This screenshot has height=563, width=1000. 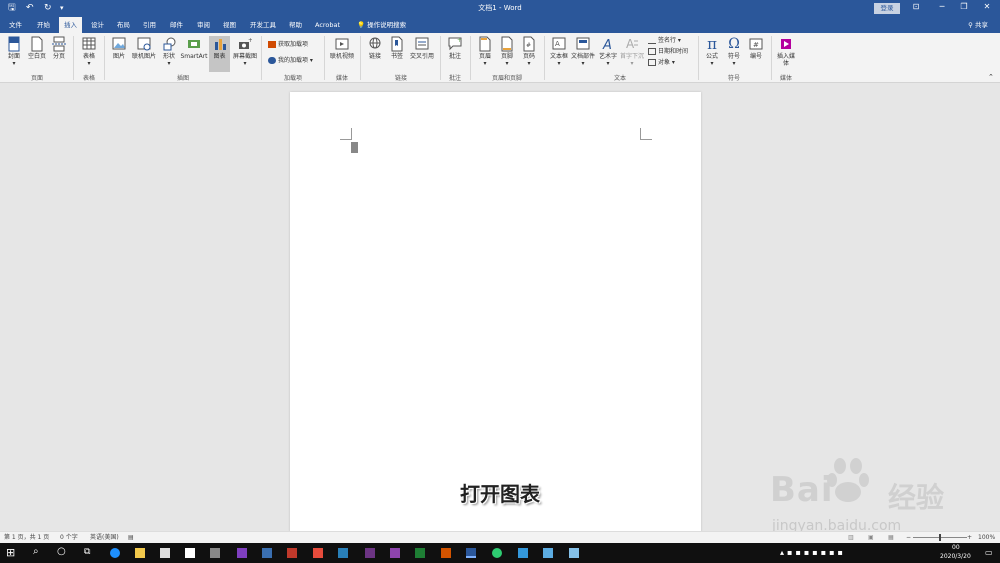 I want to click on zoom-slider-thumb, so click(x=940, y=537).